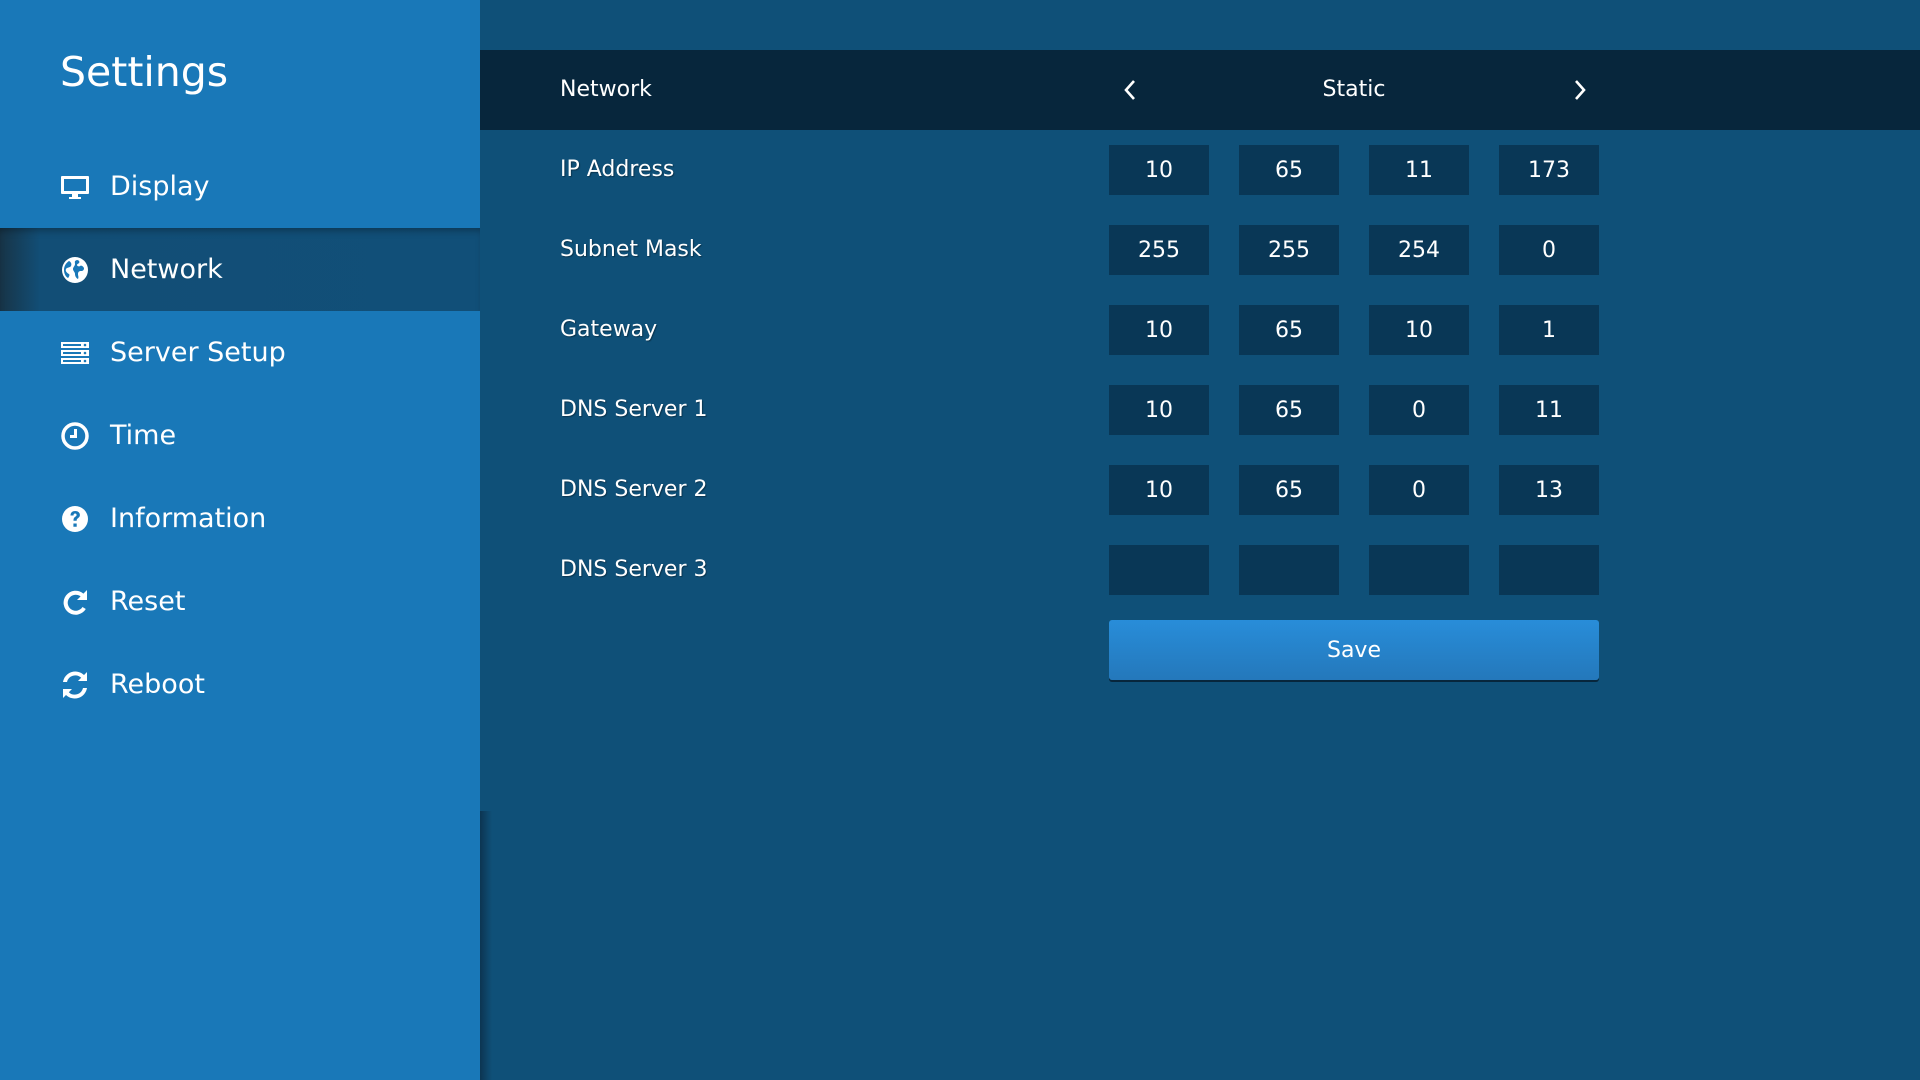 The image size is (1920, 1080). Describe the element at coordinates (75, 187) in the screenshot. I see `monitor-icon` at that location.